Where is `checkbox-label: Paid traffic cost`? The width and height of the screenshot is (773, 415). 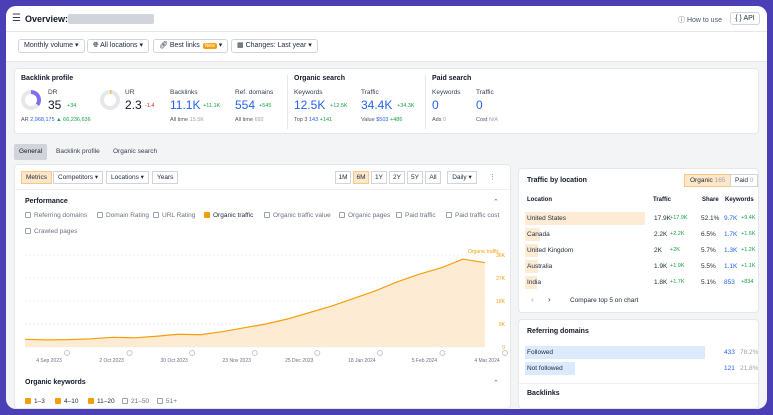 checkbox-label: Paid traffic cost is located at coordinates (477, 215).